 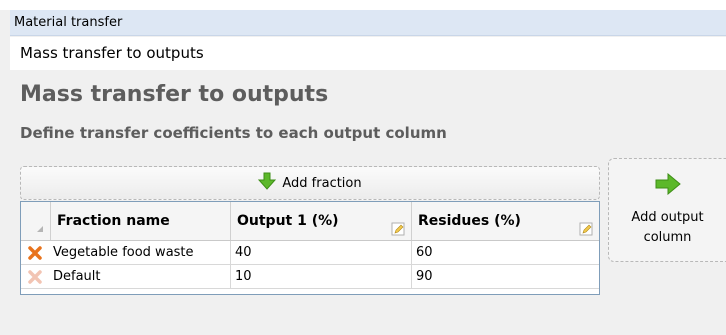 I want to click on residues-cell: 90, so click(x=505, y=276).